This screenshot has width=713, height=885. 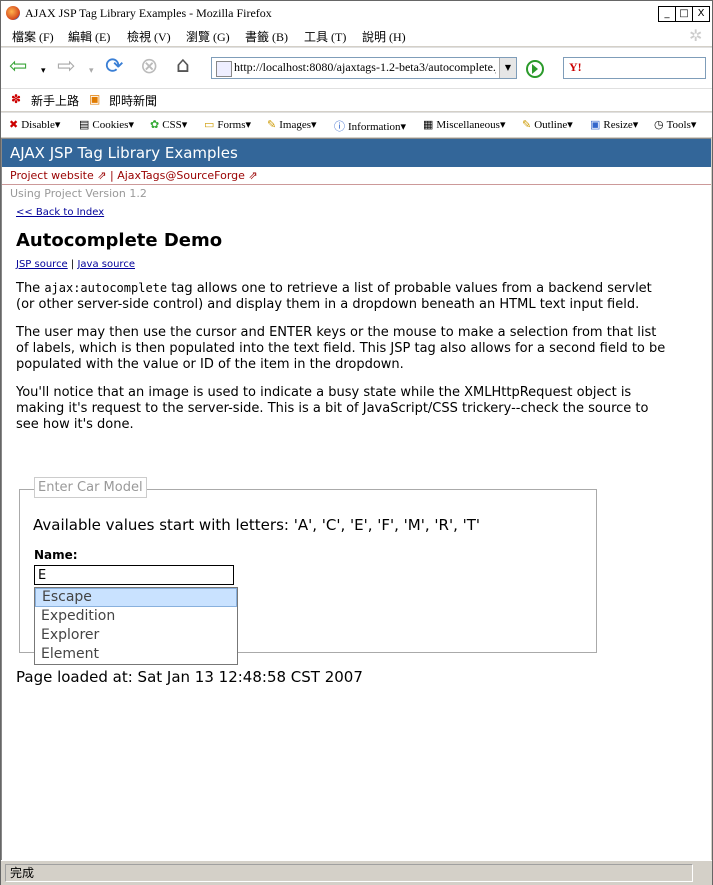 What do you see at coordinates (60, 212) in the screenshot?
I see `back-to-index-link: << Back to Index` at bounding box center [60, 212].